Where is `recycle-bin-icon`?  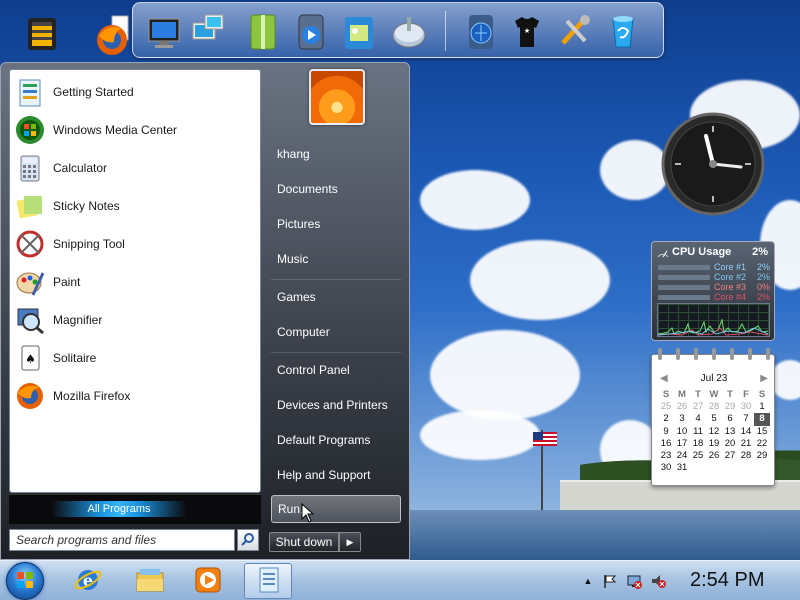 recycle-bin-icon is located at coordinates (623, 31).